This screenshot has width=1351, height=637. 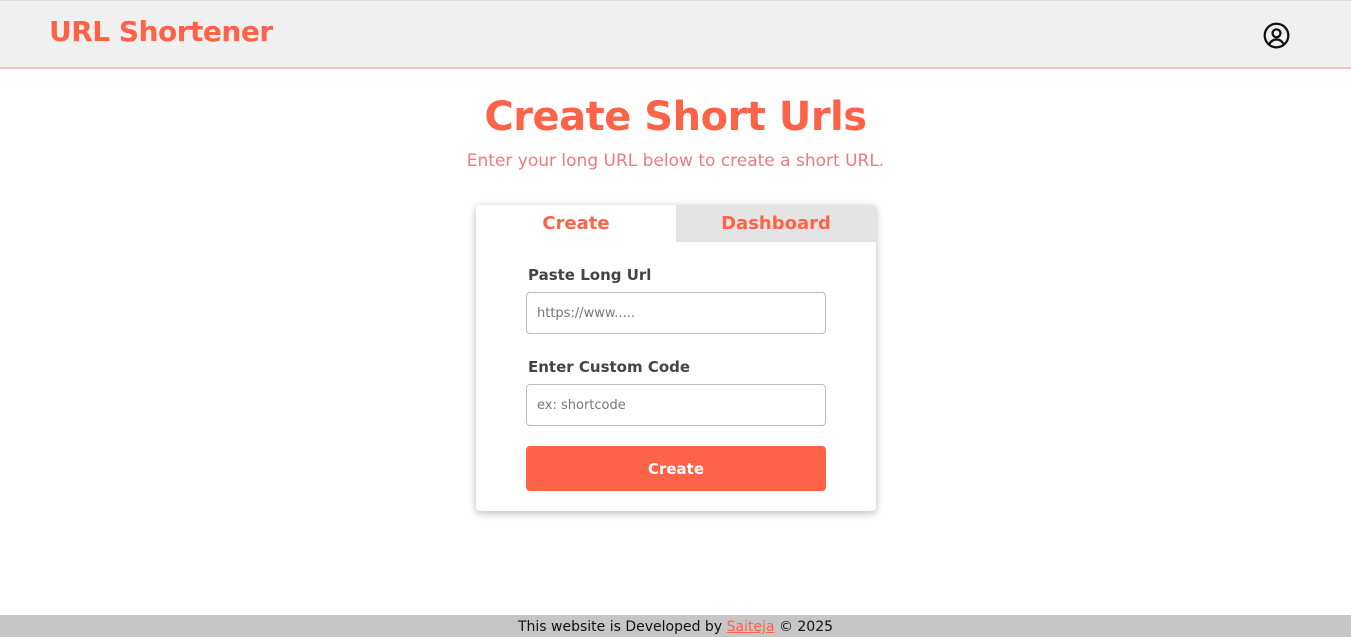 I want to click on long-url-input, so click(x=676, y=313).